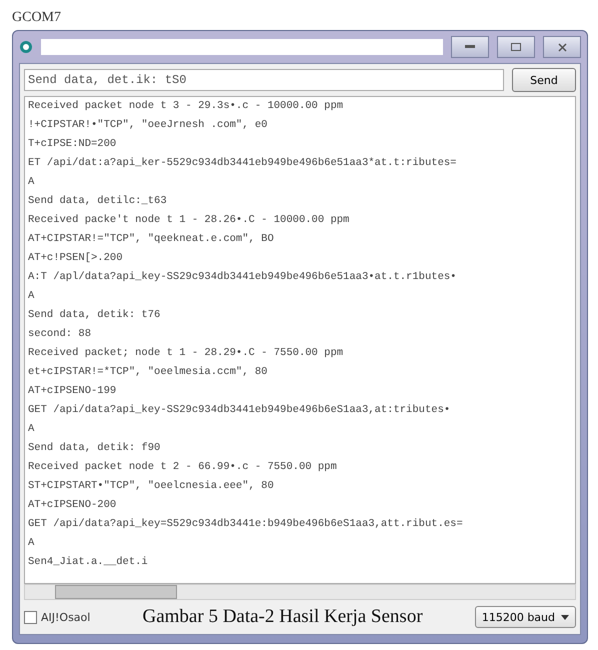 The height and width of the screenshot is (650, 598). Describe the element at coordinates (283, 617) in the screenshot. I see `figure-caption: Gambar 5 Data-2 Hasil Kerja Sensor` at that location.